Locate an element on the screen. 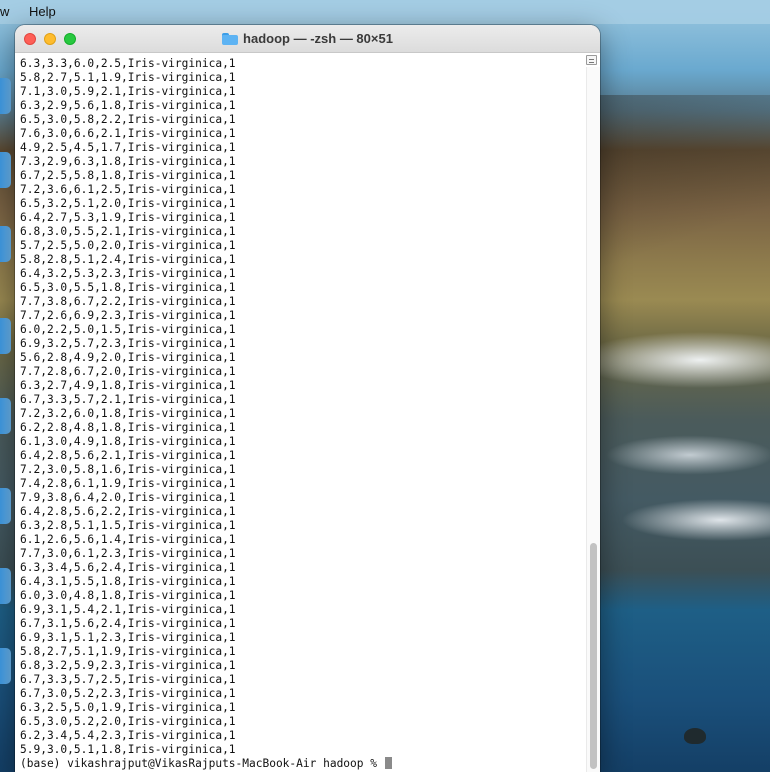  window-title-group: hadoop — -zsh — 80×51 is located at coordinates (307, 38).